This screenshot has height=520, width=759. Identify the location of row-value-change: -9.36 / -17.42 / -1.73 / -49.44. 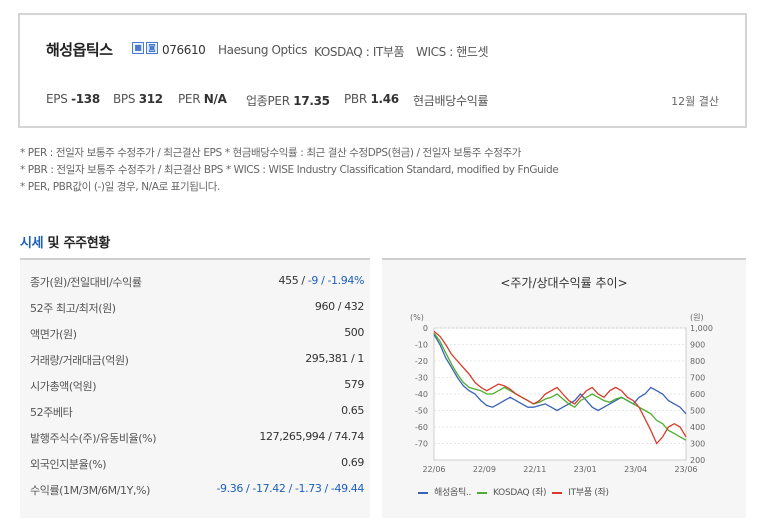
(290, 488).